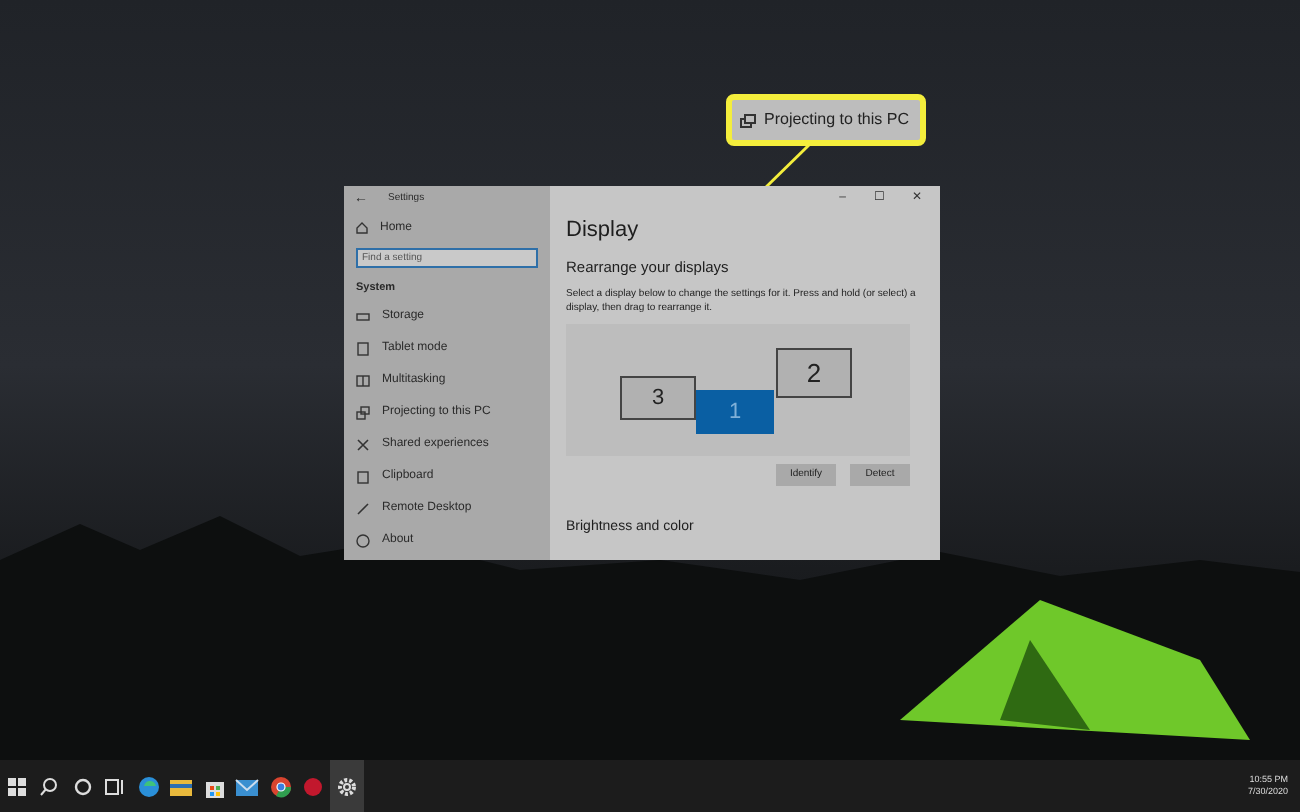  I want to click on screens-icon, so click(363, 412).